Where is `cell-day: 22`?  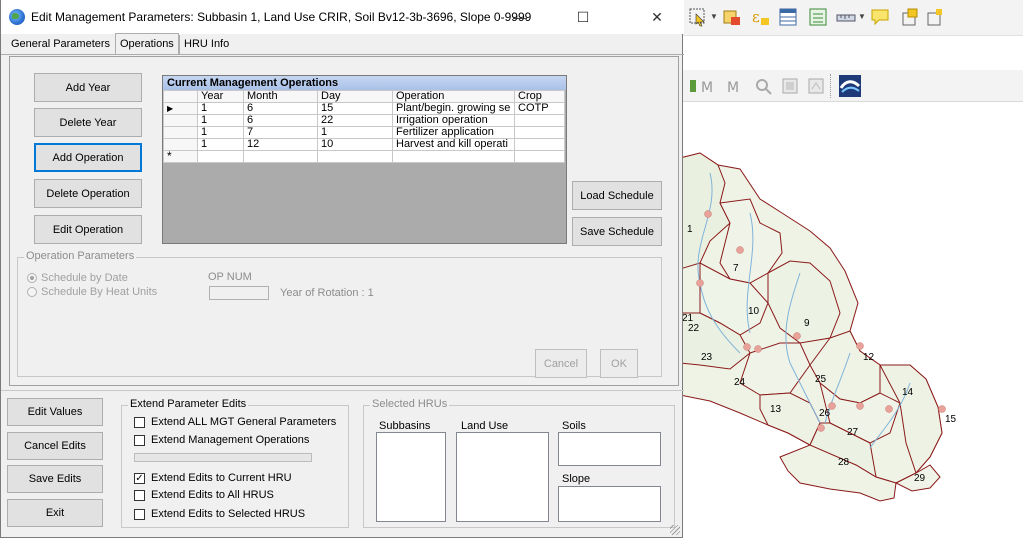 cell-day: 22 is located at coordinates (355, 120).